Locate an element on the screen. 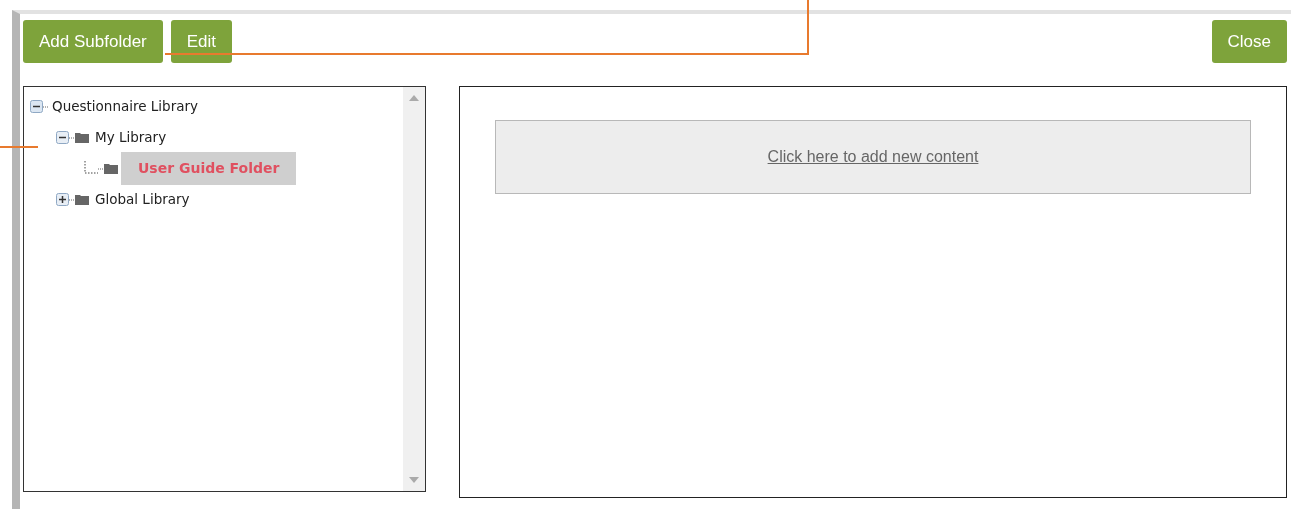 This screenshot has width=1291, height=509. add-content-link: Click here to add new content is located at coordinates (873, 157).